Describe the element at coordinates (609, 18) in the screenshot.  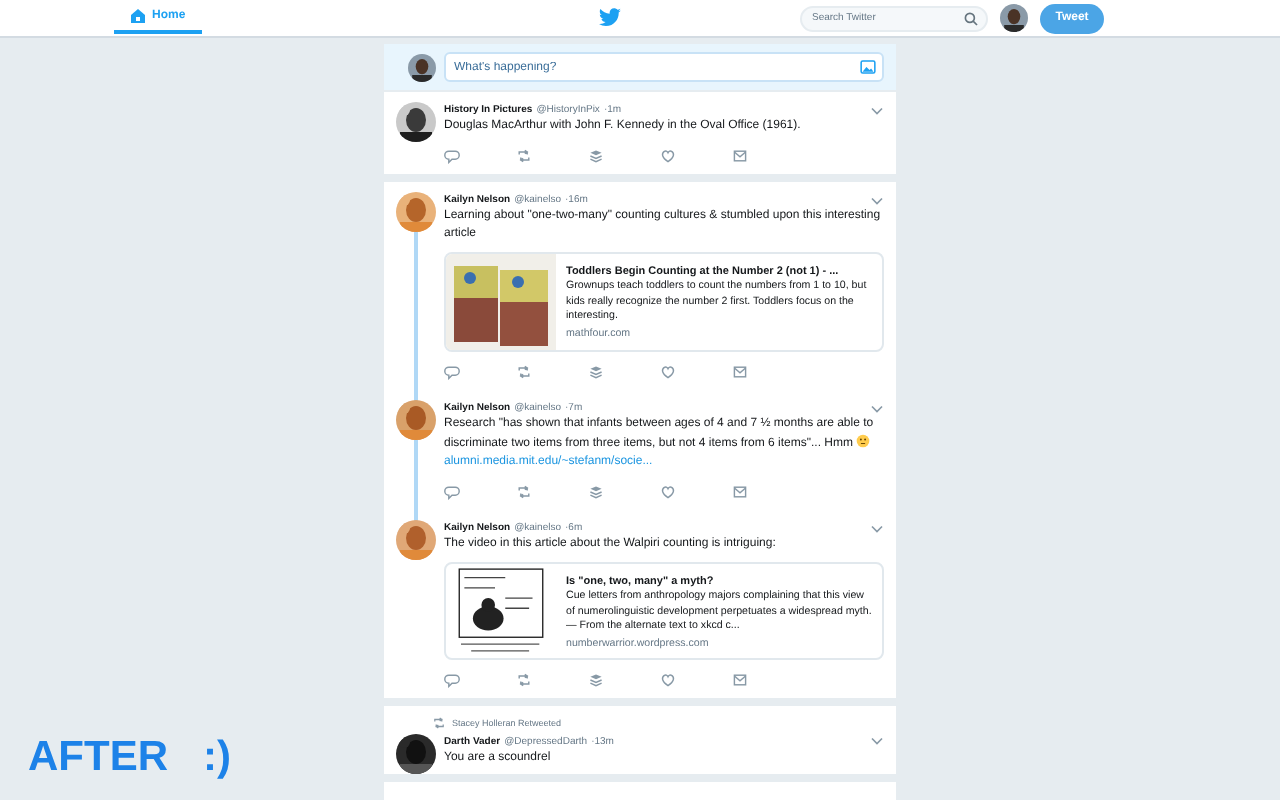
I see `bird-logo` at that location.